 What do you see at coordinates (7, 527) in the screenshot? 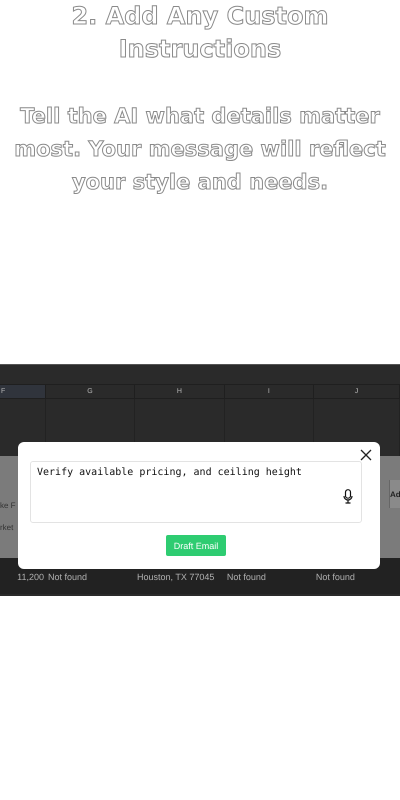
I see `table-cell: rket` at bounding box center [7, 527].